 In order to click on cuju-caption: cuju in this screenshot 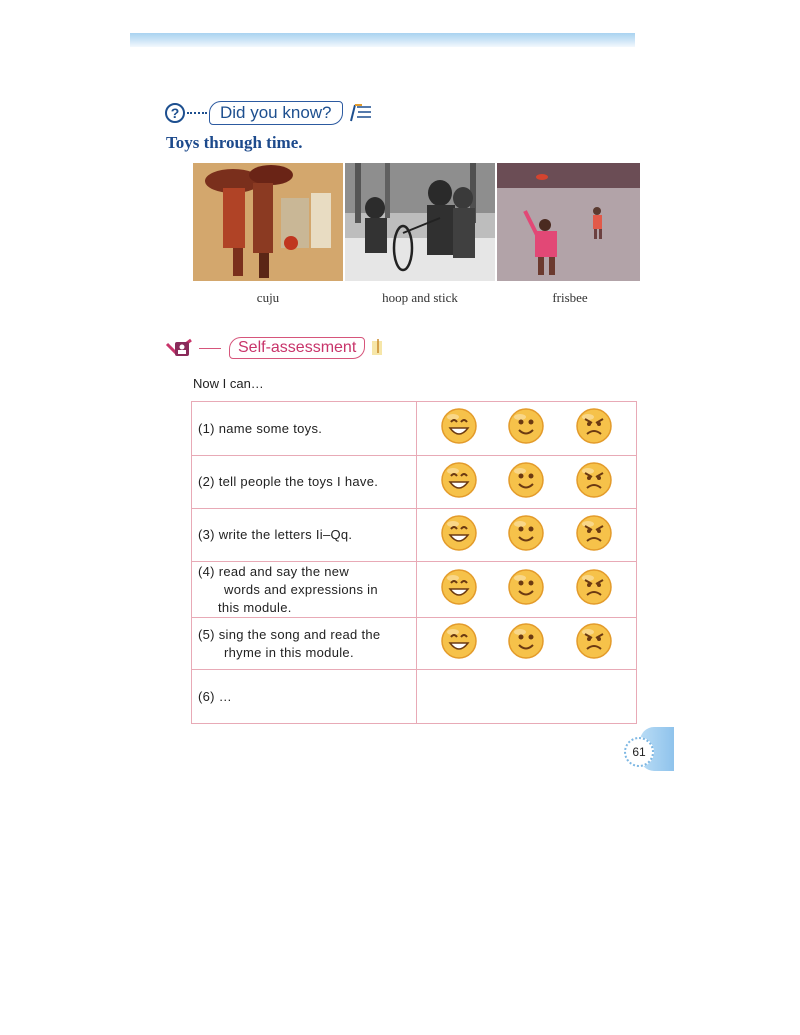, I will do `click(268, 297)`.